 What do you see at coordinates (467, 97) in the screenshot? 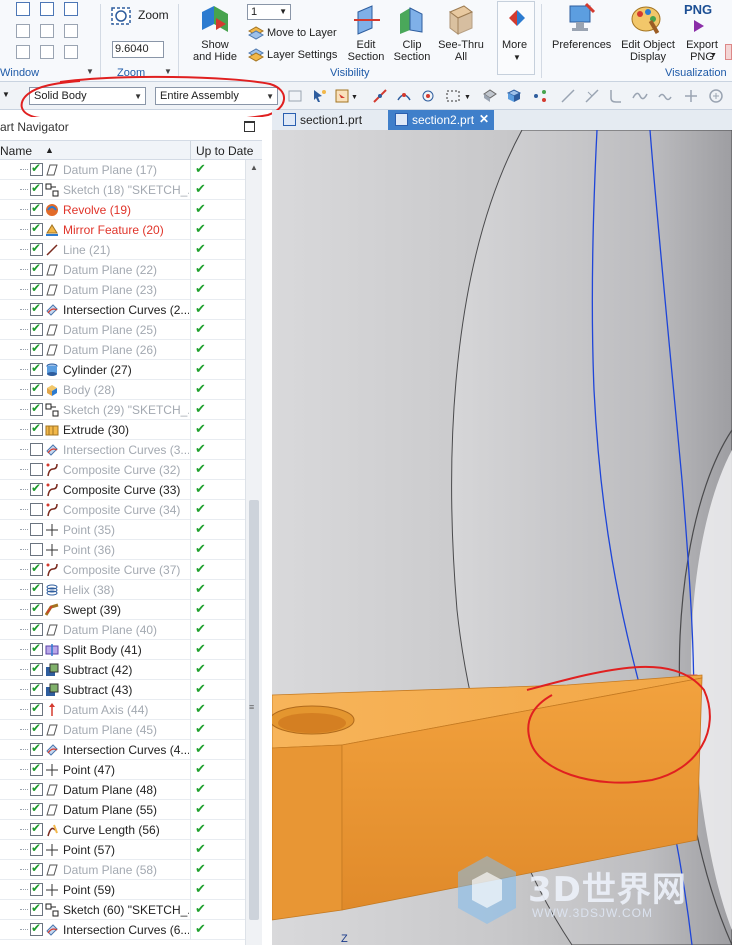
I see `chevron-down-icon: ▼` at bounding box center [467, 97].